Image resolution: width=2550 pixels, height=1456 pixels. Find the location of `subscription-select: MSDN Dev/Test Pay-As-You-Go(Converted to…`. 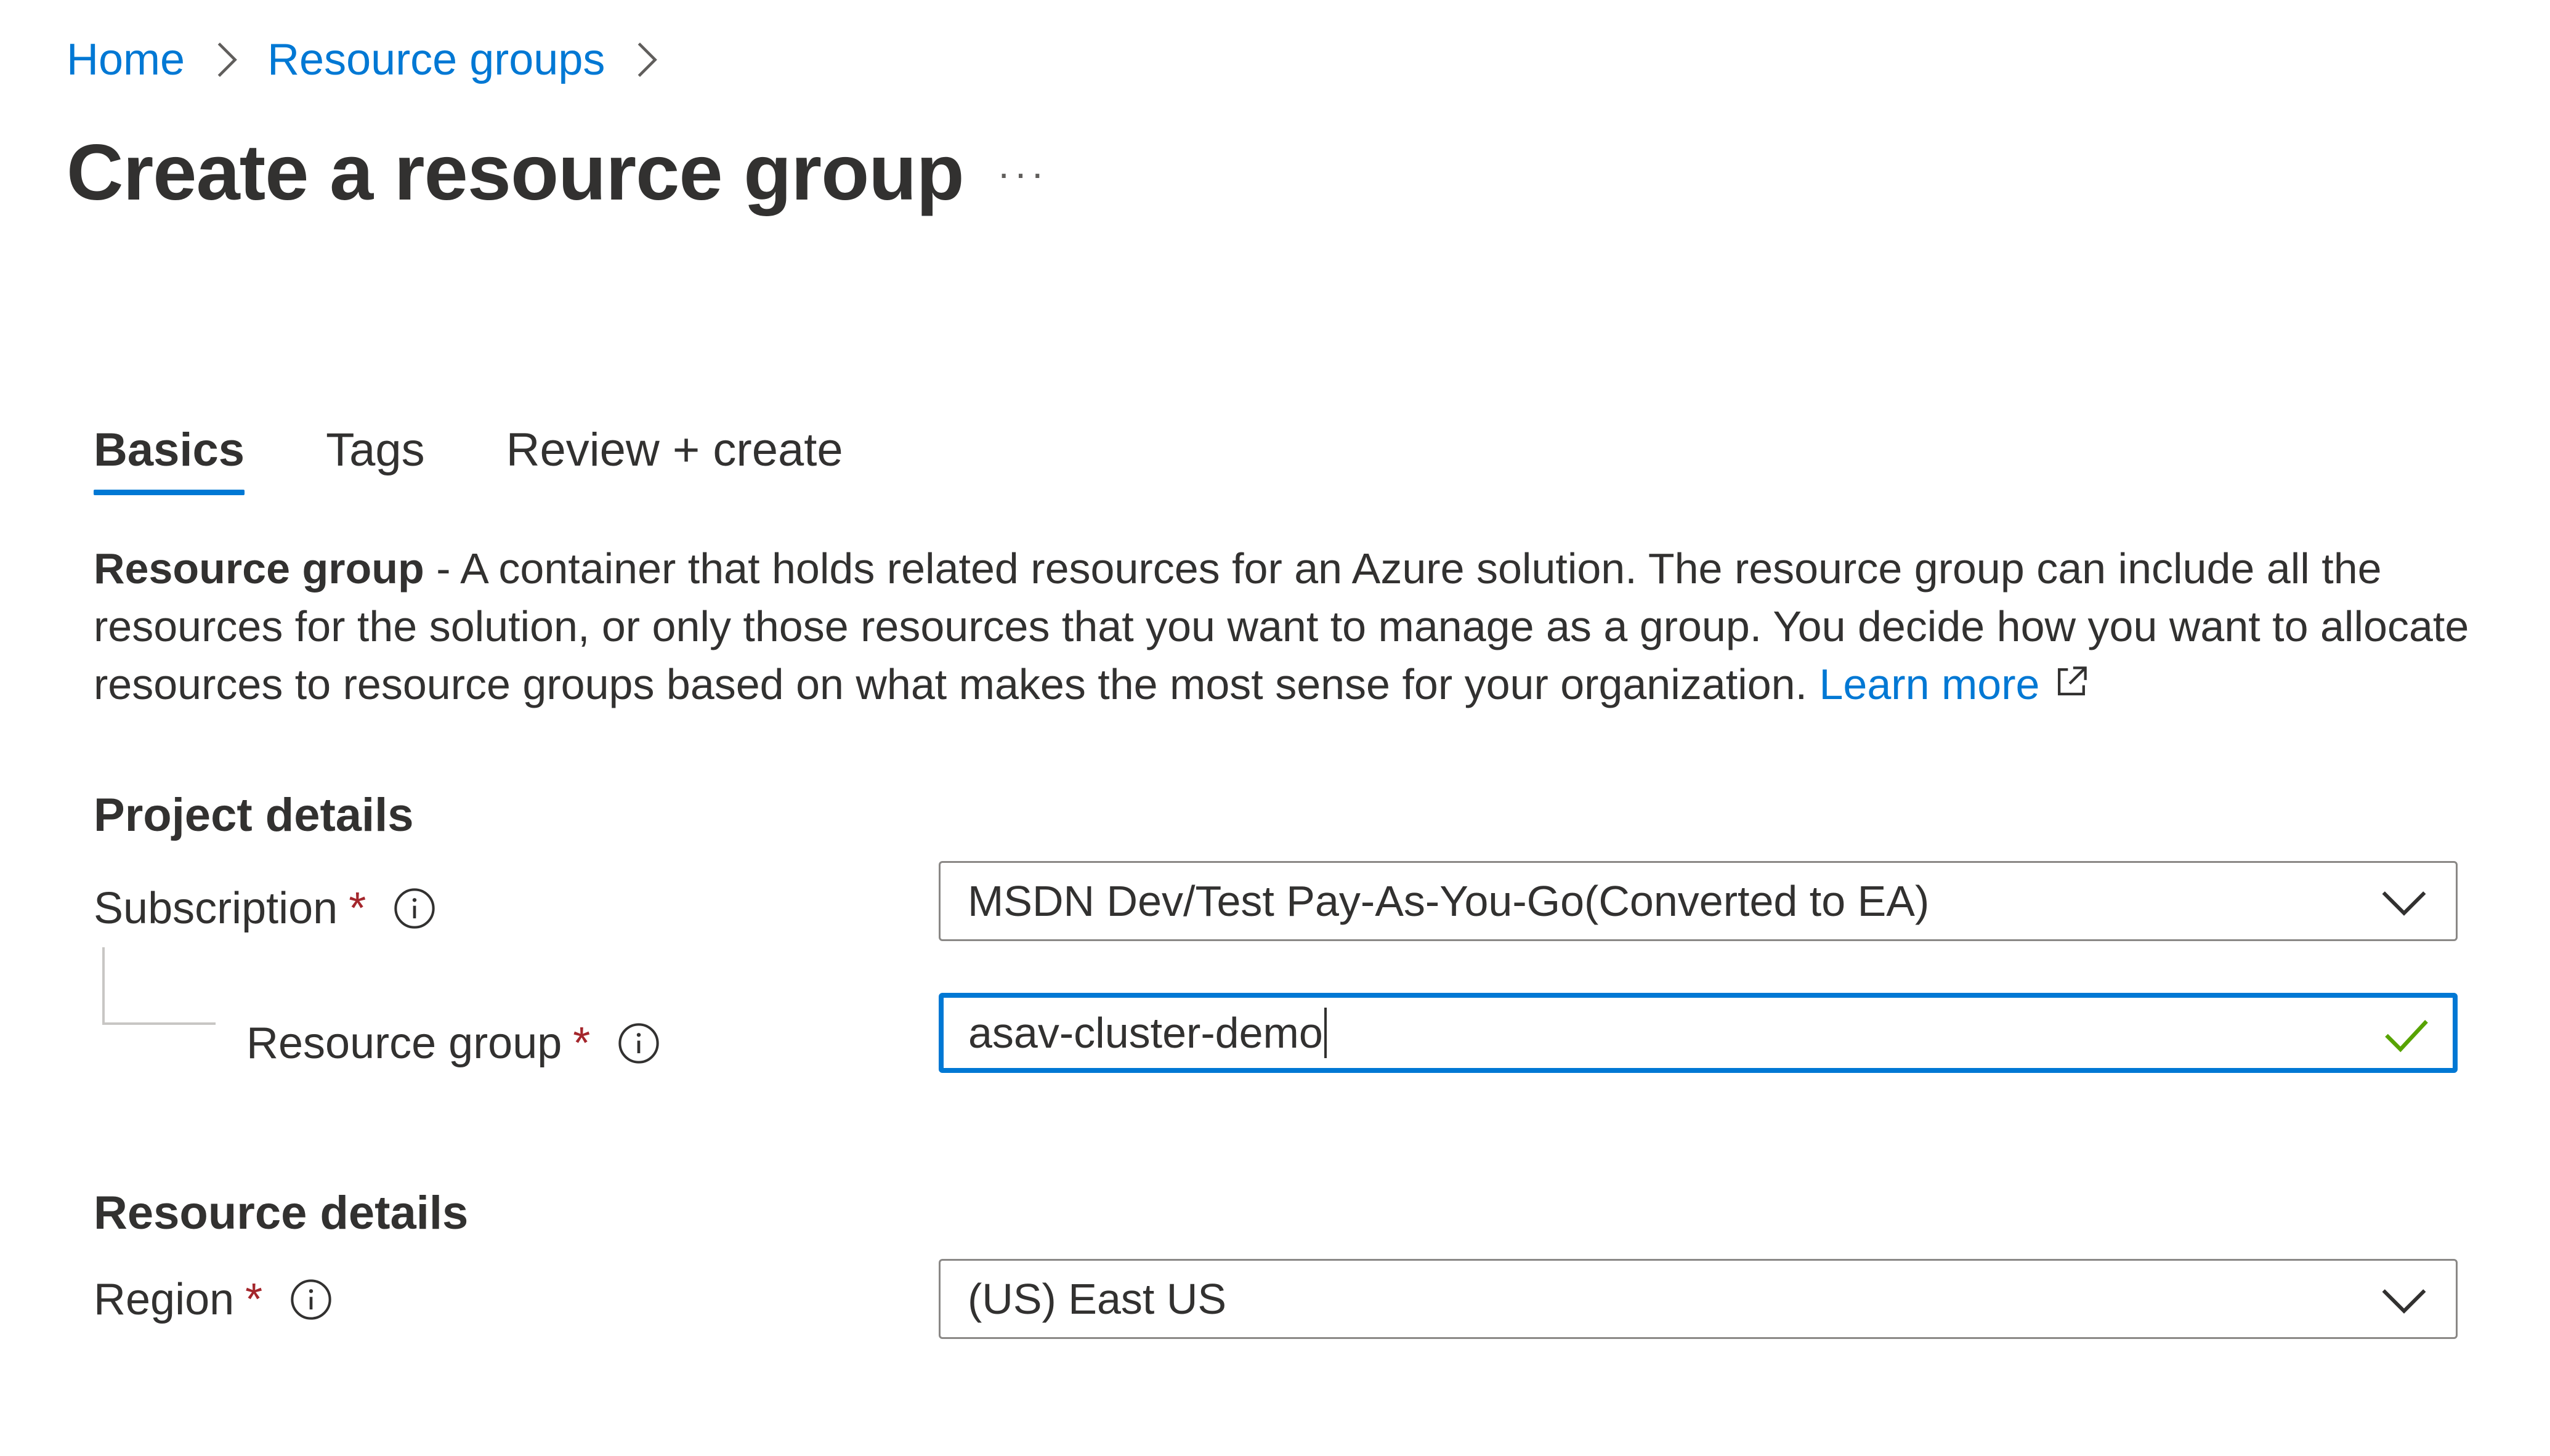

subscription-select: MSDN Dev/Test Pay-As-You-Go(Converted to… is located at coordinates (1698, 901).